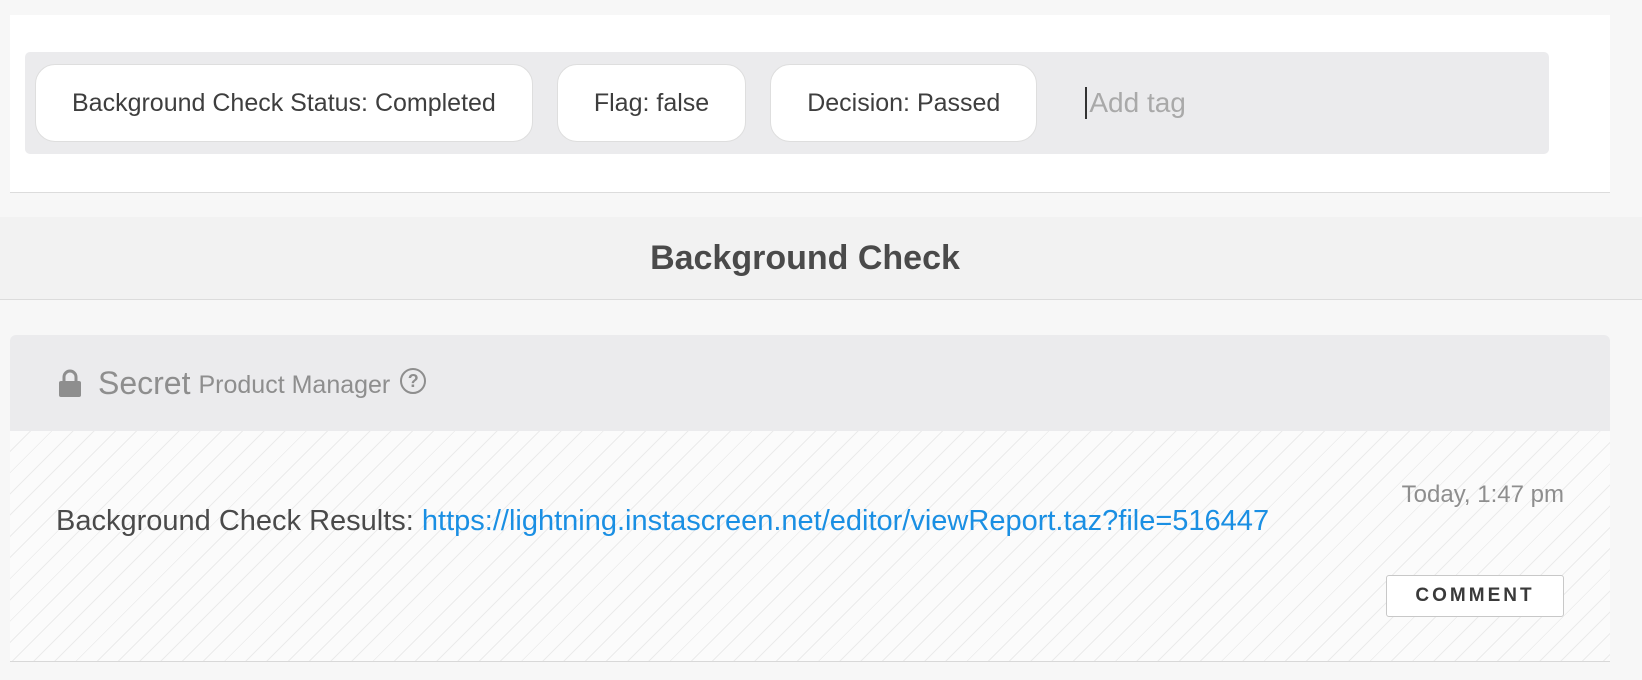  Describe the element at coordinates (810, 383) in the screenshot. I see `secret-card-header: Secret Product Manager ?` at that location.